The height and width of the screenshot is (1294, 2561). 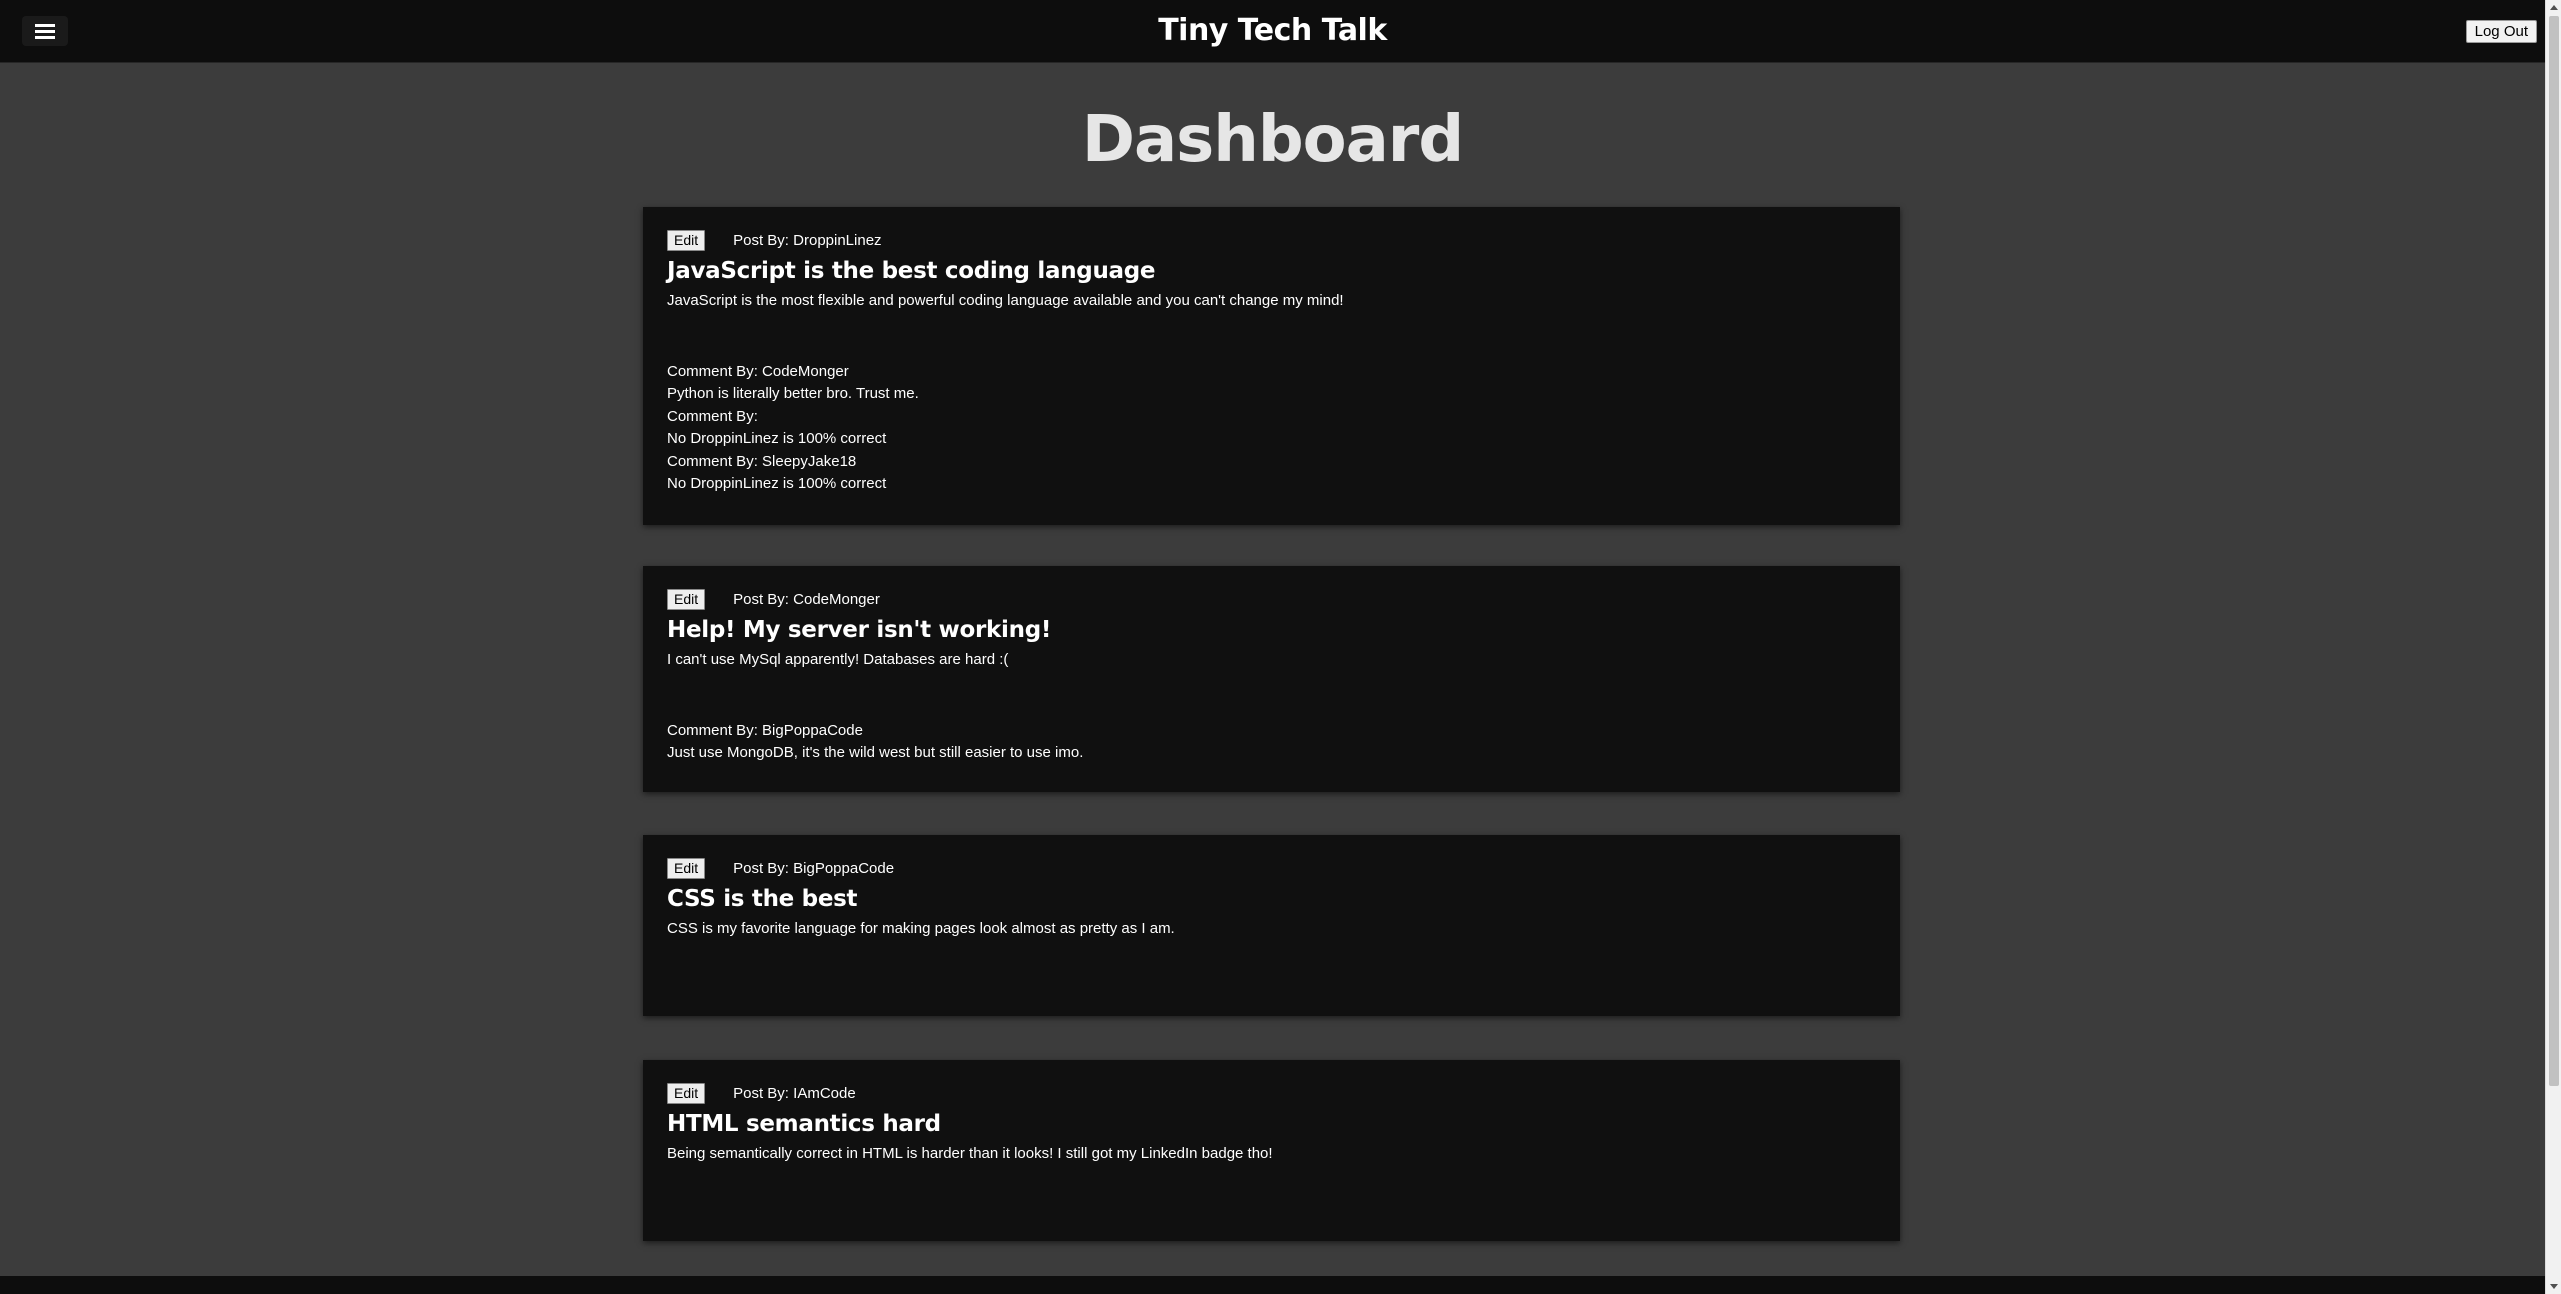 What do you see at coordinates (1271, 1093) in the screenshot?
I see `post-header: Edit Post By: IAmCode` at bounding box center [1271, 1093].